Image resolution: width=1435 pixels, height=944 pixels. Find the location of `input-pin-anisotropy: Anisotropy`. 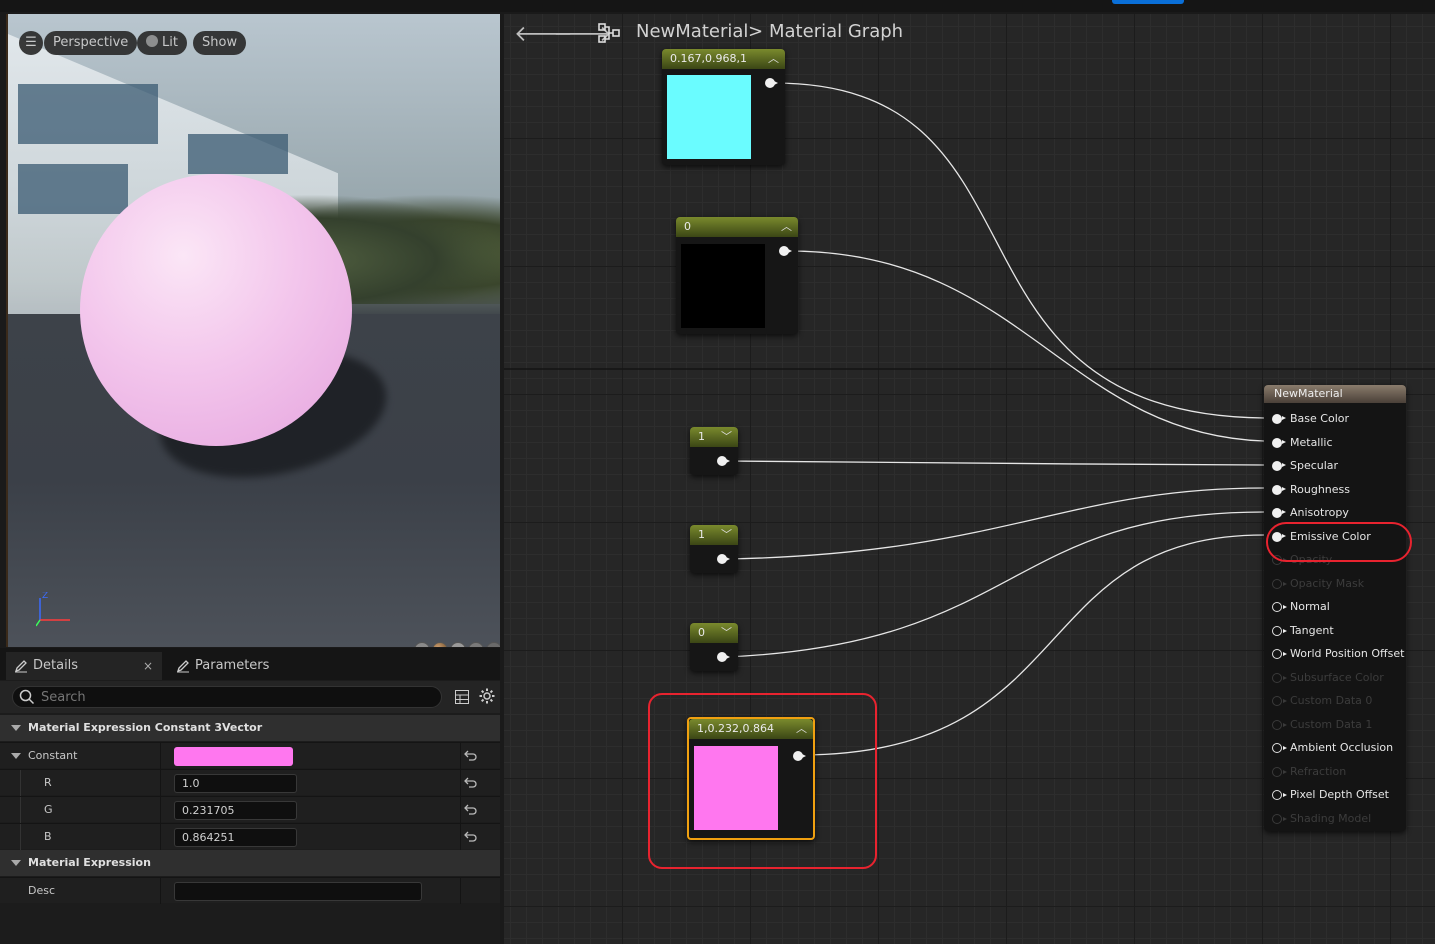

input-pin-anisotropy: Anisotropy is located at coordinates (1335, 513).